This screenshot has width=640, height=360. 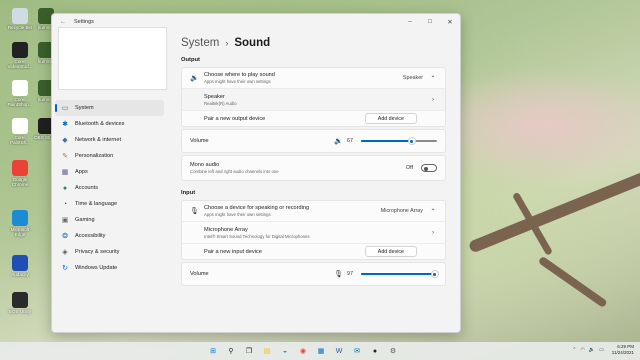 What do you see at coordinates (100, 124) in the screenshot?
I see `sidebar-item-label: Bluetooth & devices` at bounding box center [100, 124].